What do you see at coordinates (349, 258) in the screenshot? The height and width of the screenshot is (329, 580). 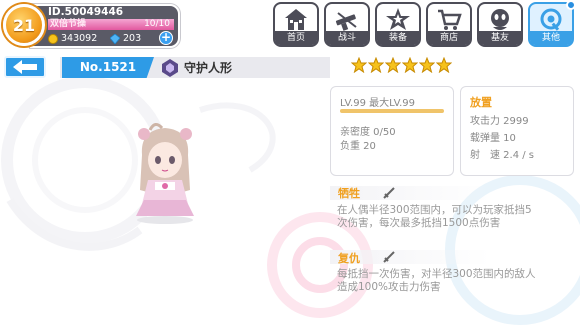 I see `skill-2-title: 复仇` at bounding box center [349, 258].